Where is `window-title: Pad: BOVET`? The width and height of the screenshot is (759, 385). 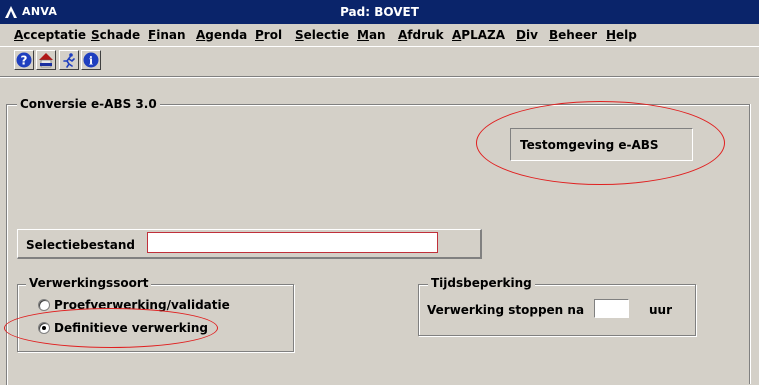
window-title: Pad: BOVET is located at coordinates (379, 12).